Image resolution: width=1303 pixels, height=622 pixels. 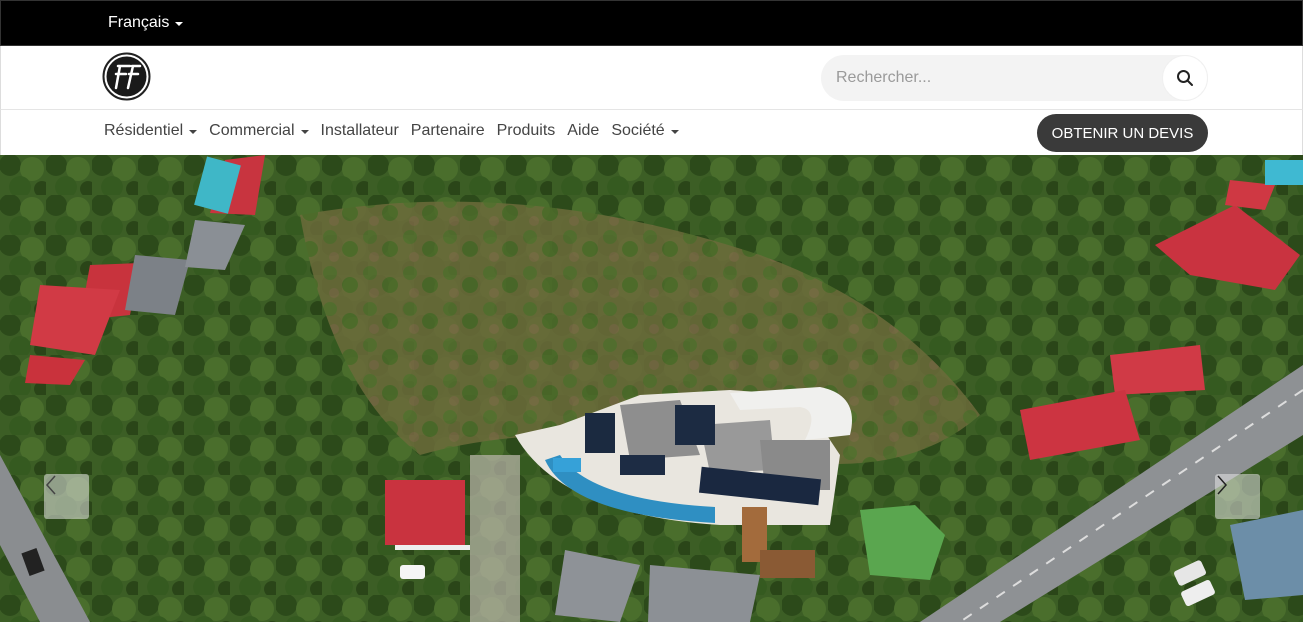 I want to click on get-quote-button: OBTENIR UN DEVIS, so click(x=1122, y=133).